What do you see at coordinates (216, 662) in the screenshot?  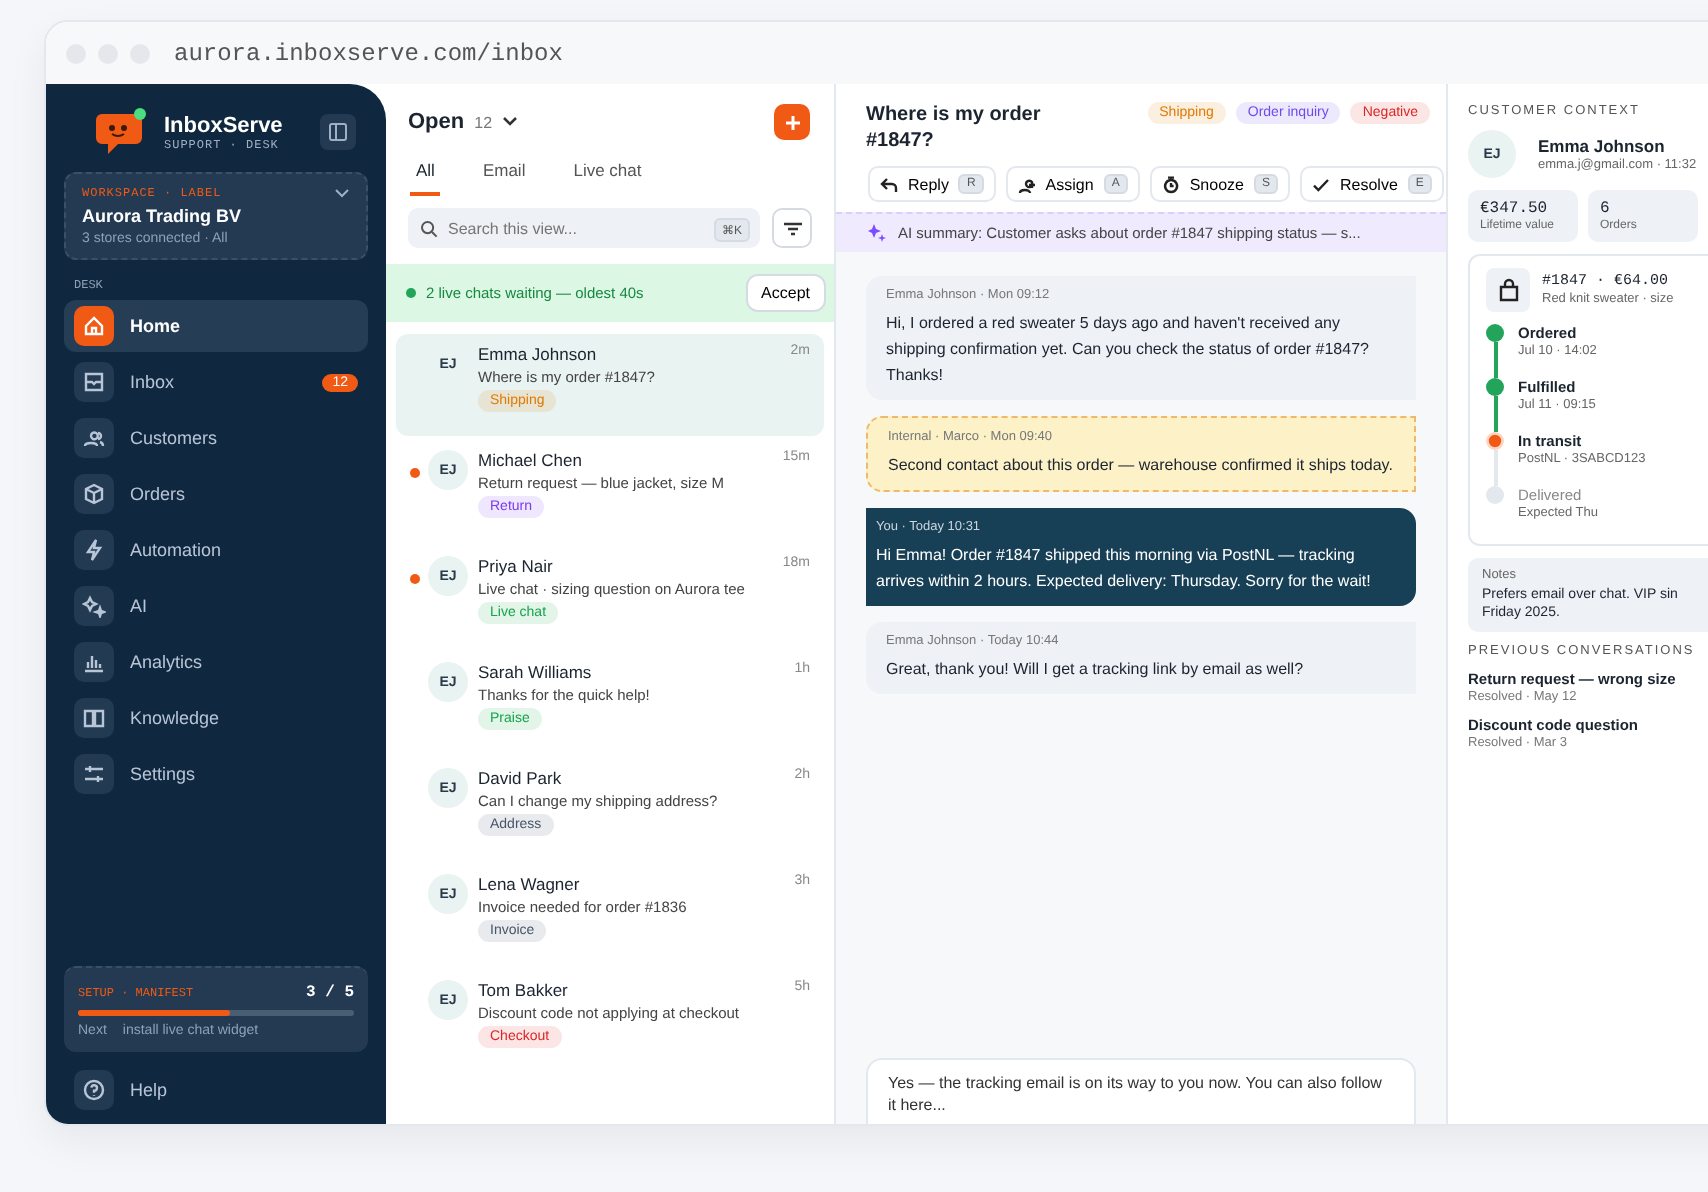 I see `sidebar-item: Analytics` at bounding box center [216, 662].